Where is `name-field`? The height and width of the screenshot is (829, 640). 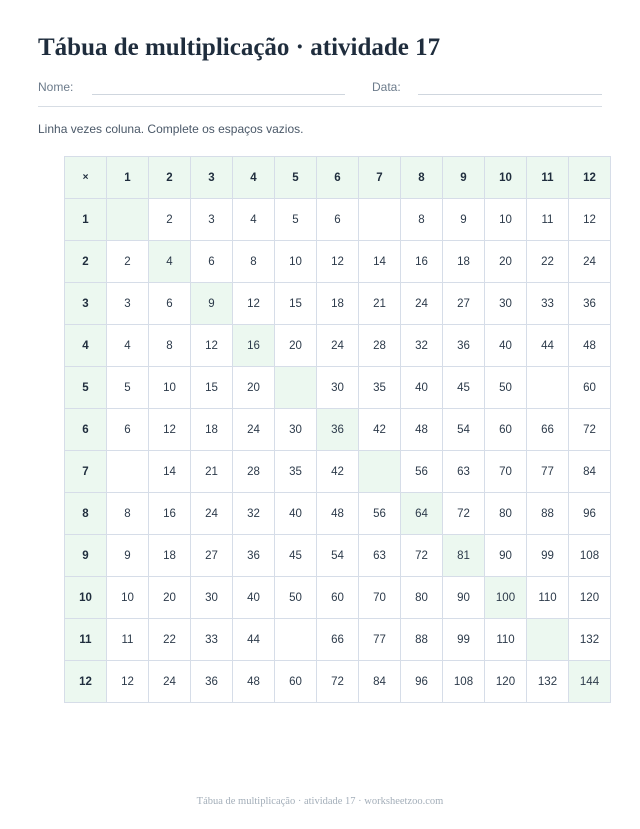 name-field is located at coordinates (218, 94).